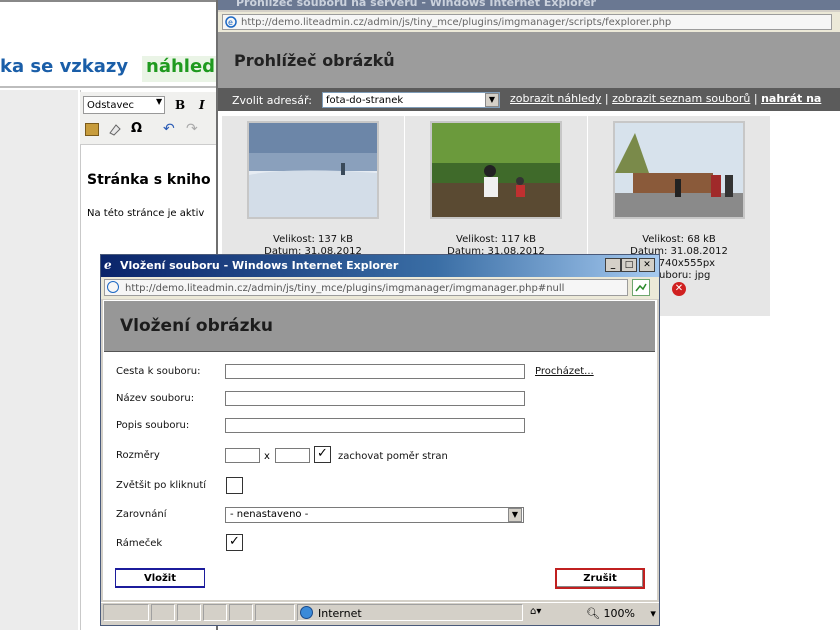 The height and width of the screenshot is (630, 840). I want to click on format-select: Odstavec, so click(124, 105).